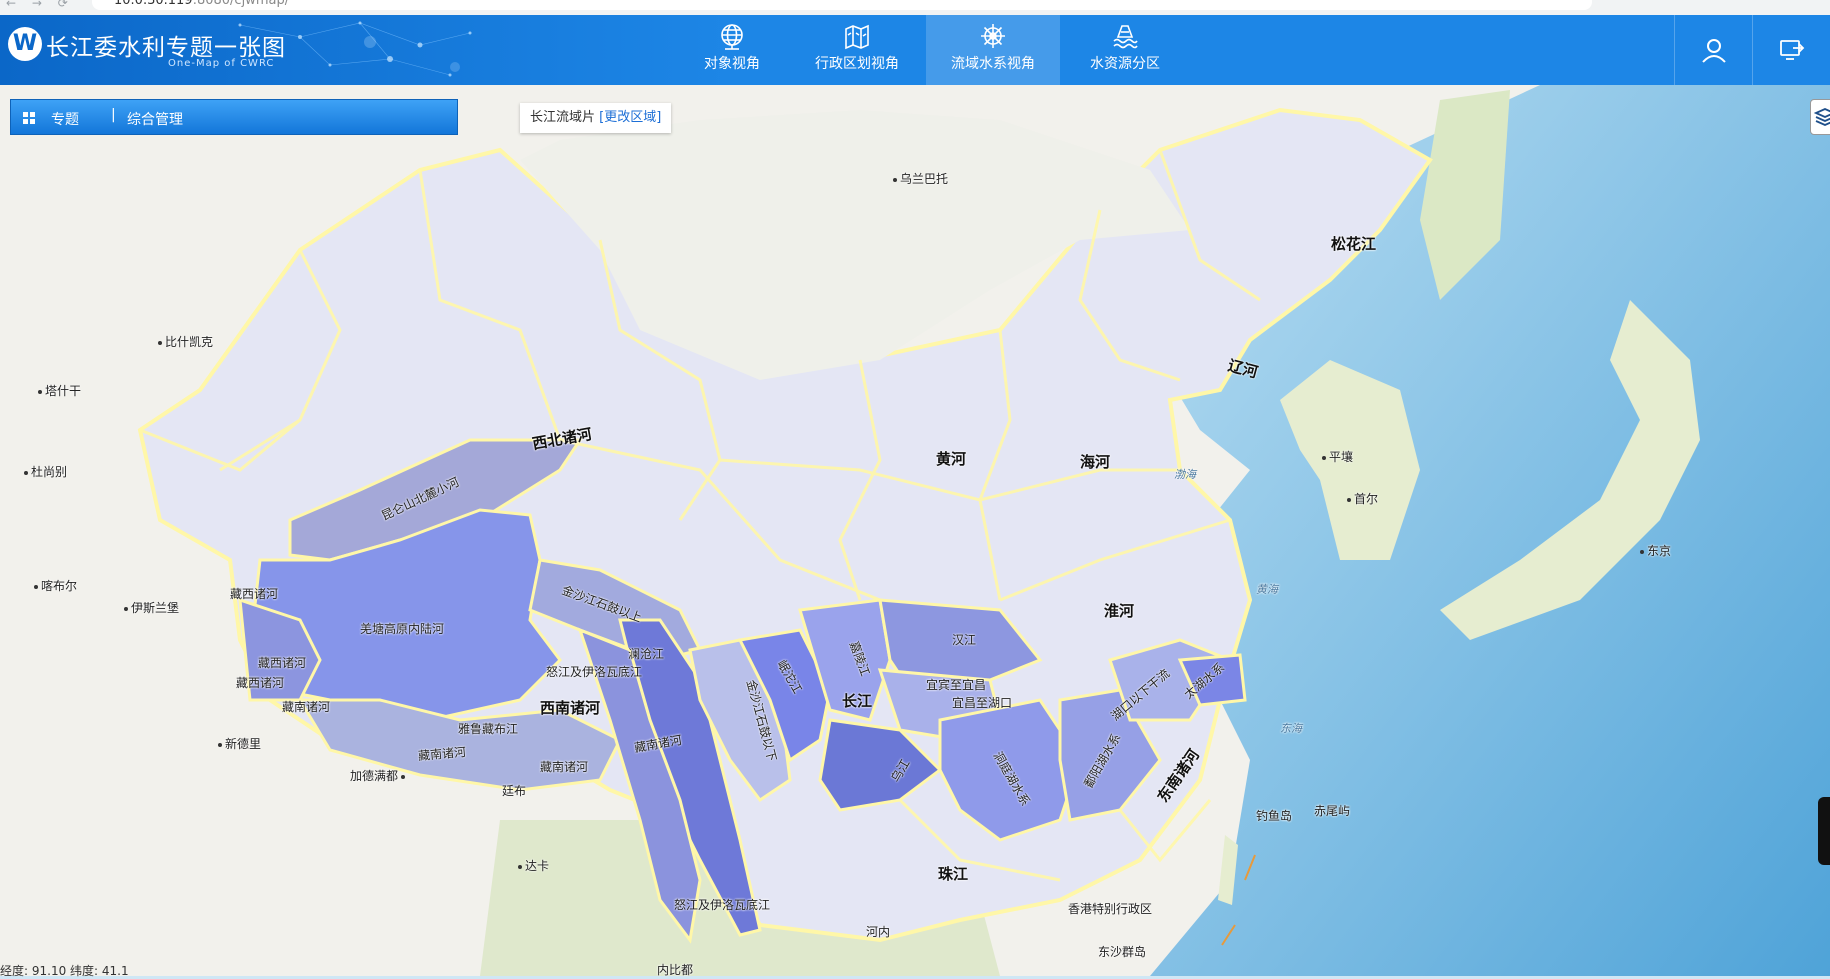 The height and width of the screenshot is (979, 1830). Describe the element at coordinates (241, 4) in the screenshot. I see `url-path: :8080/cjwmap/` at that location.